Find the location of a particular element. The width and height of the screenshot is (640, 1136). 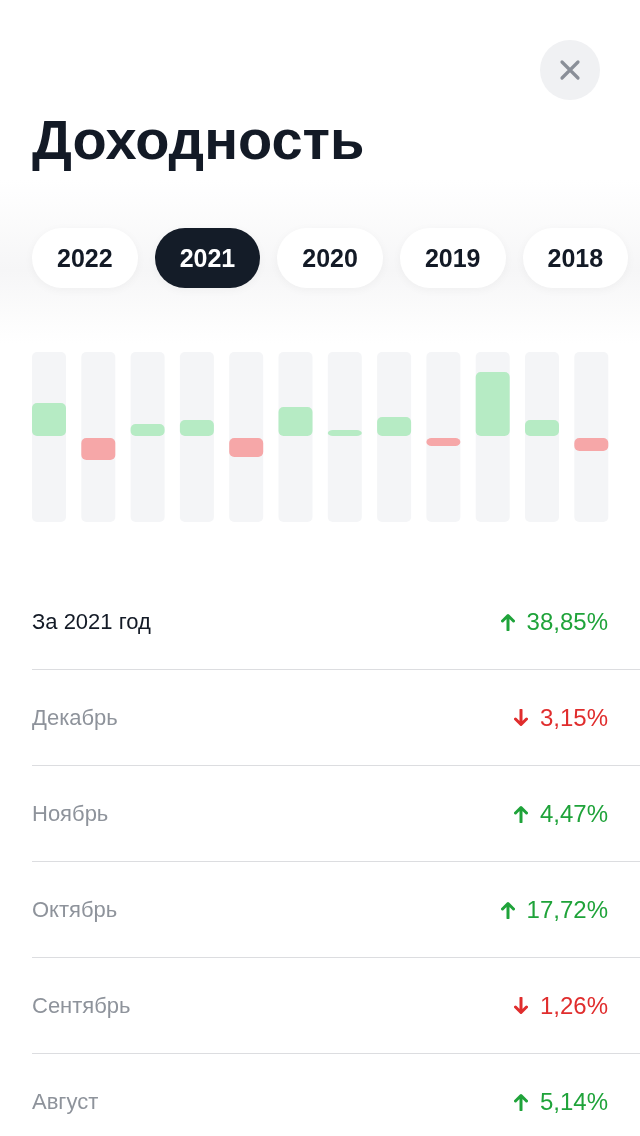

return-value: 38,85% is located at coordinates (567, 621).